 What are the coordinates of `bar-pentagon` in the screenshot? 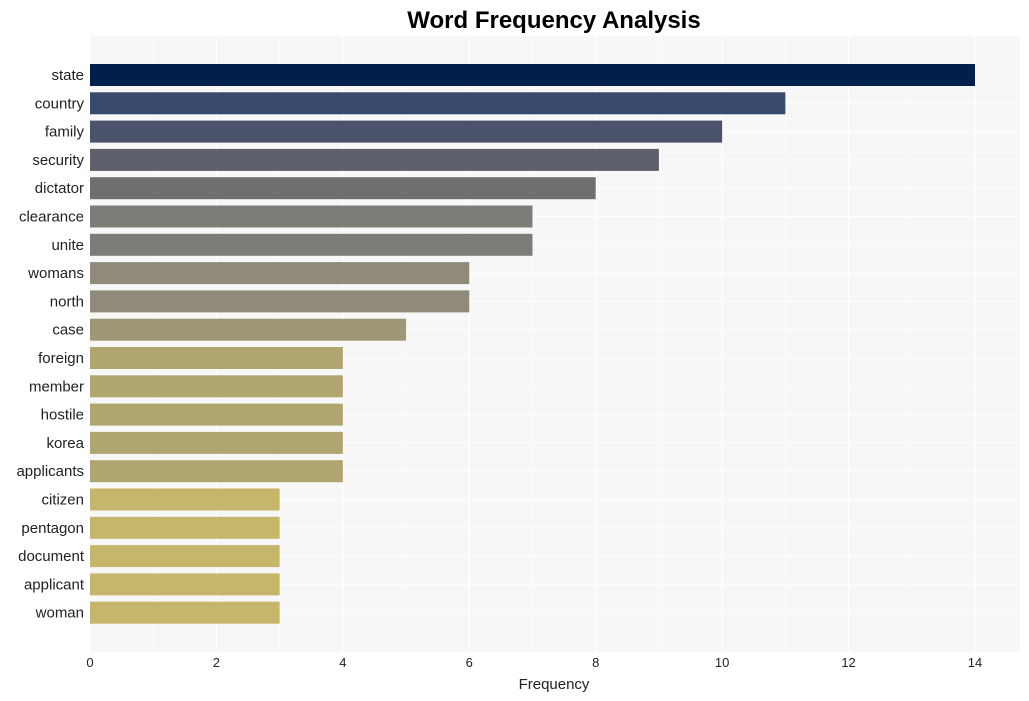 It's located at (185, 527).